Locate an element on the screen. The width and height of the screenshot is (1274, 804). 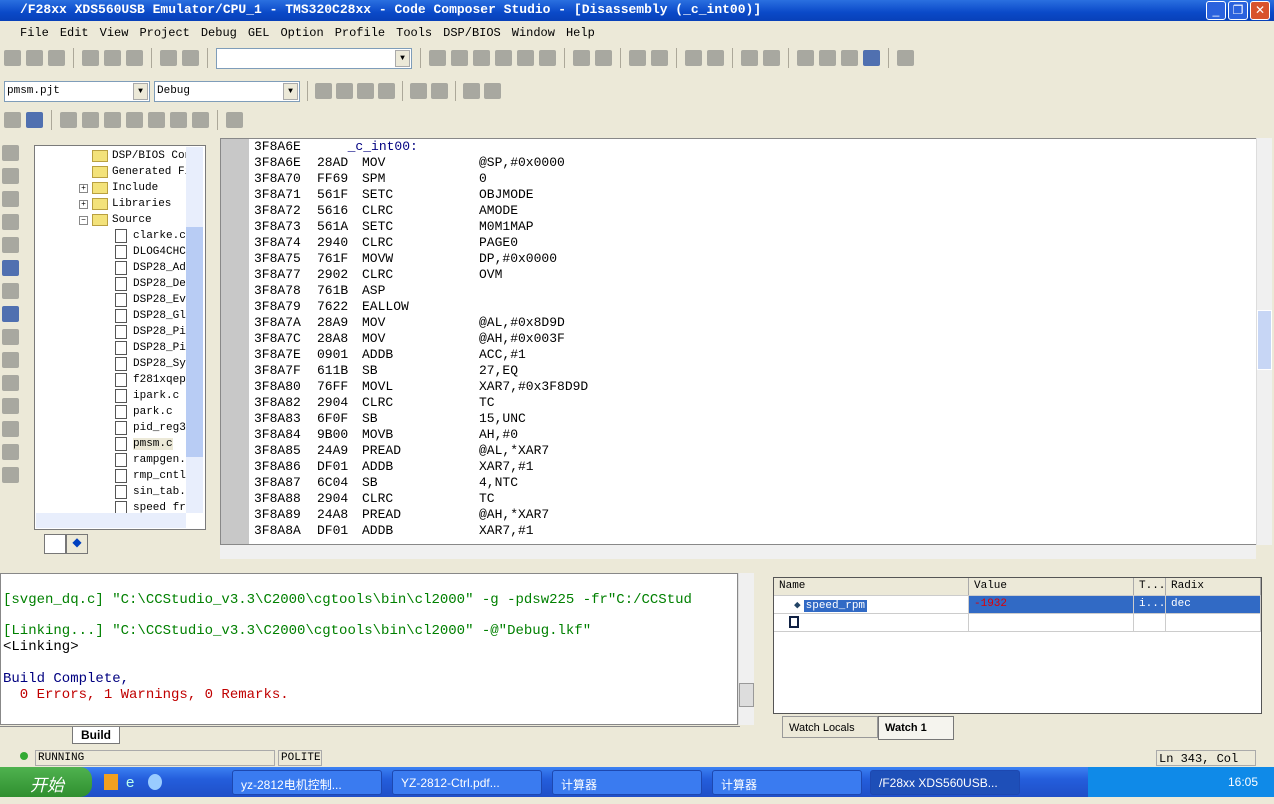
tree-vertical-scrollbar is located at coordinates (194, 330).